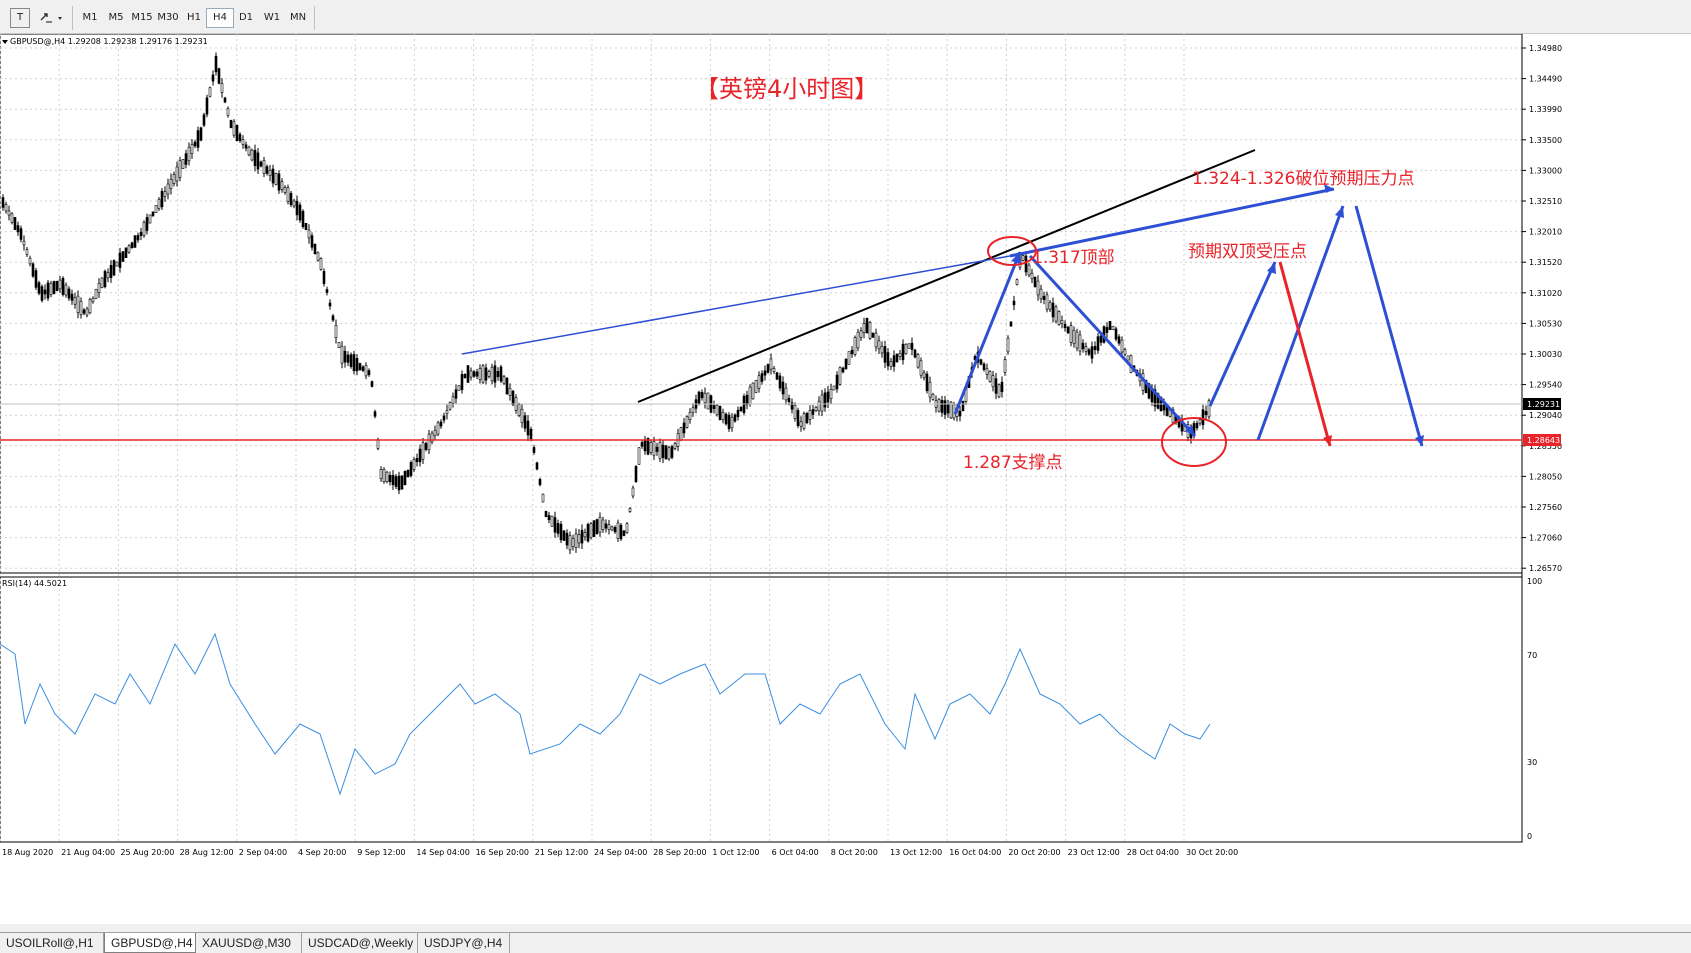 Image resolution: width=1691 pixels, height=953 pixels. Describe the element at coordinates (1532, 655) in the screenshot. I see `rsi-axis-70: 70` at that location.